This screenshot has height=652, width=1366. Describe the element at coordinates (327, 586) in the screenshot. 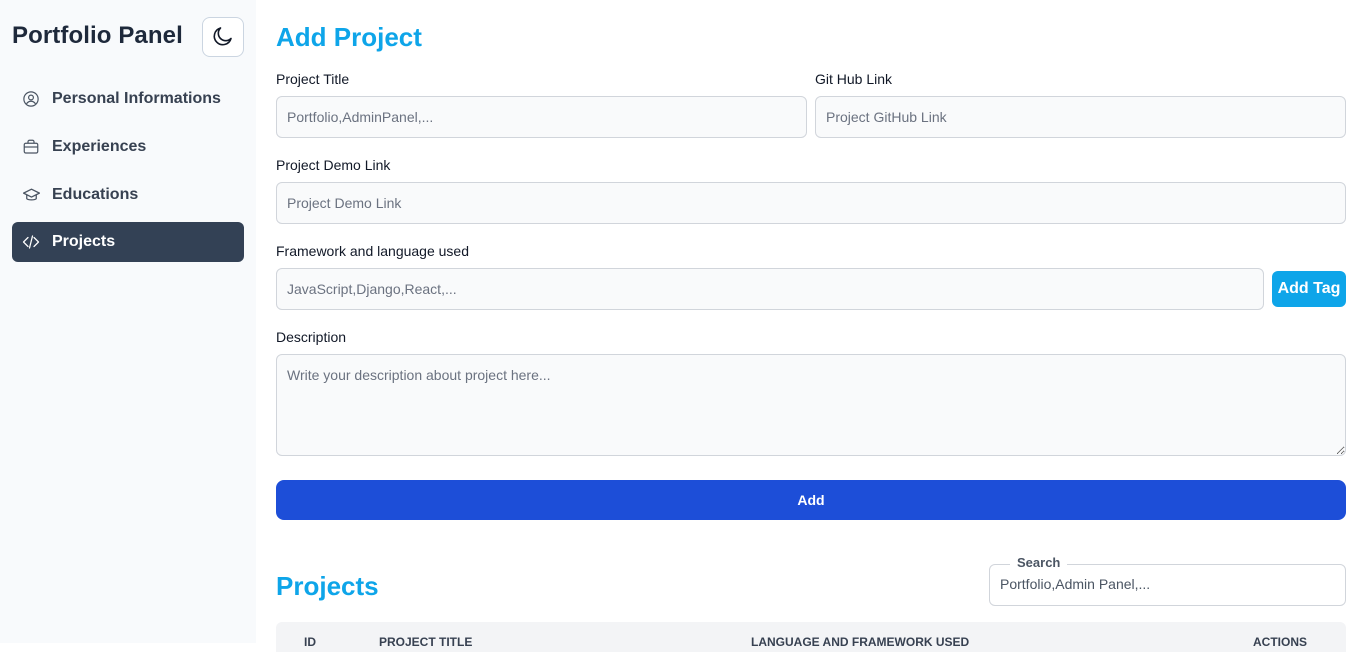

I see `projects-section-title: Projects` at that location.